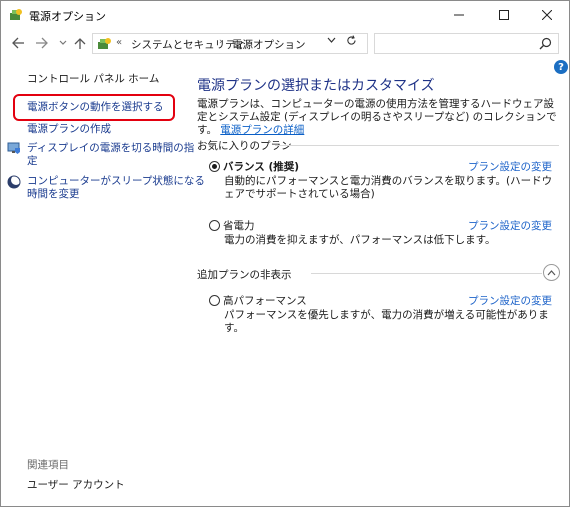  I want to click on navigation-bar: « システムとセキュリティ › 電源オプション, so click(285, 44).